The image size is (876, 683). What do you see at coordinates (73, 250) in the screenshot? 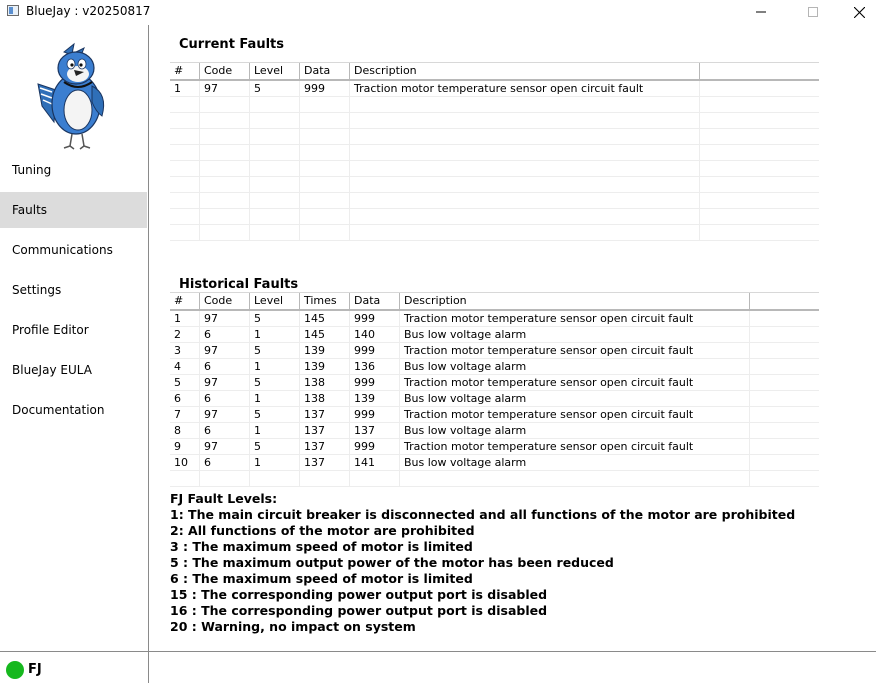
I see `sidebar-item-communications: Communications` at bounding box center [73, 250].